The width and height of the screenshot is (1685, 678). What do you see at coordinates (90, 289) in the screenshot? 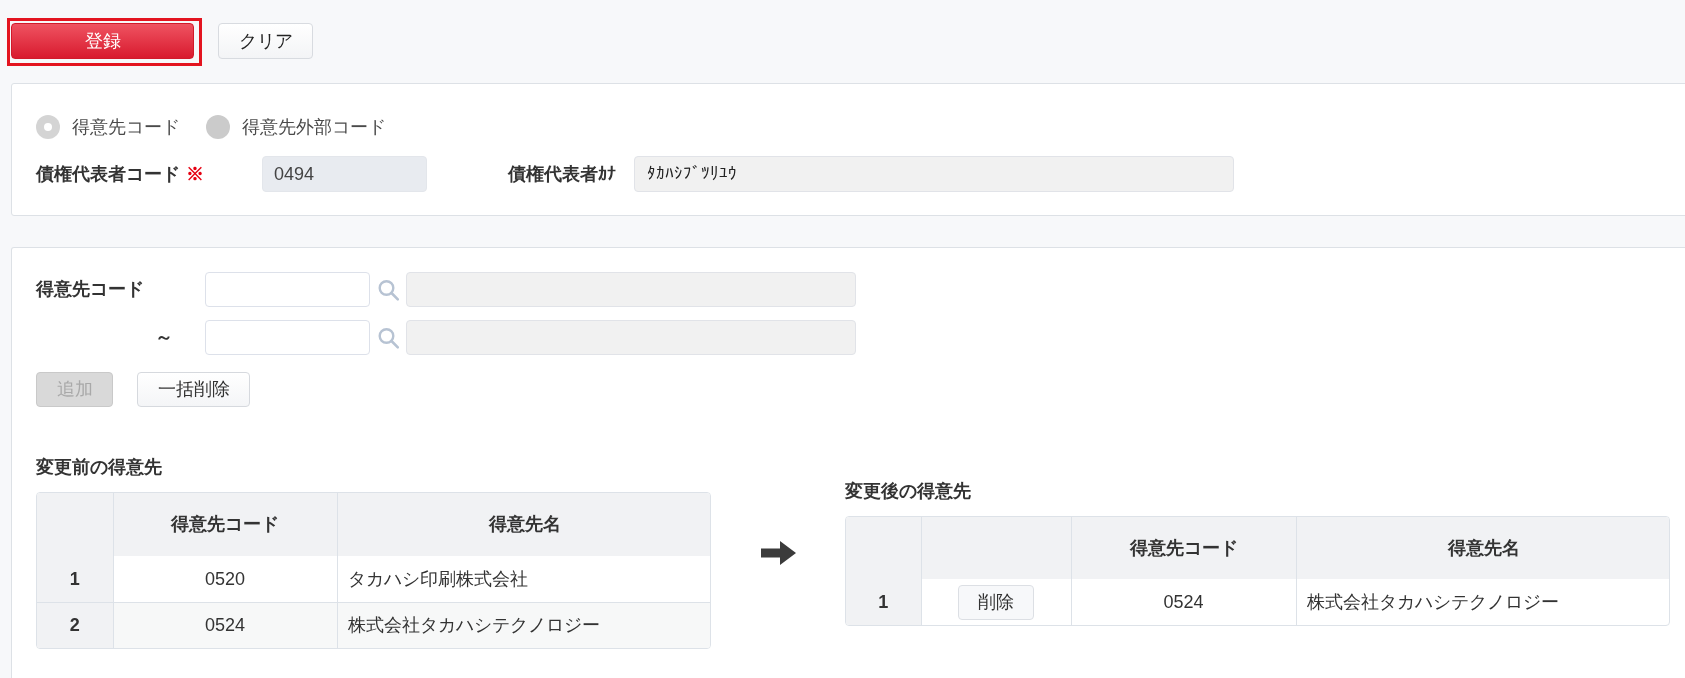
I see `field-label: 得意先コード` at bounding box center [90, 289].